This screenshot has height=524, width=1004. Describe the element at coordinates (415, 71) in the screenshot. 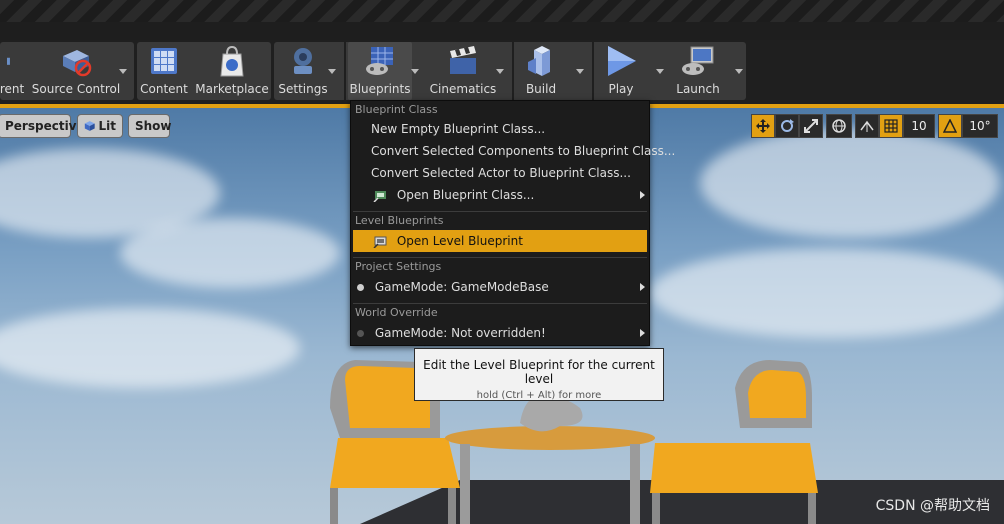

I see `blueprints-dropdown` at that location.